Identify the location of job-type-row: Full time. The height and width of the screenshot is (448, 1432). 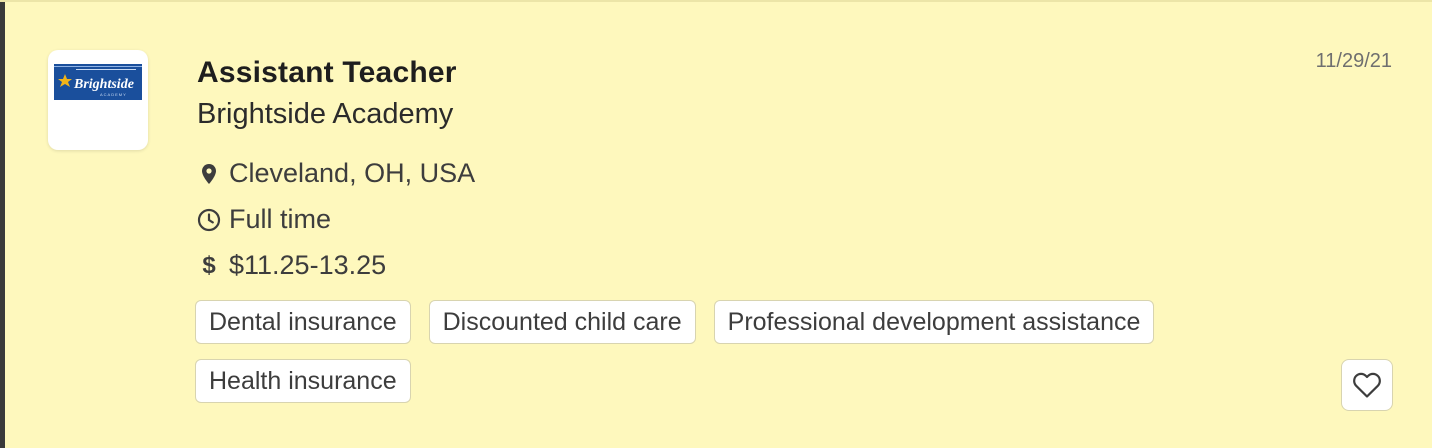
(264, 219).